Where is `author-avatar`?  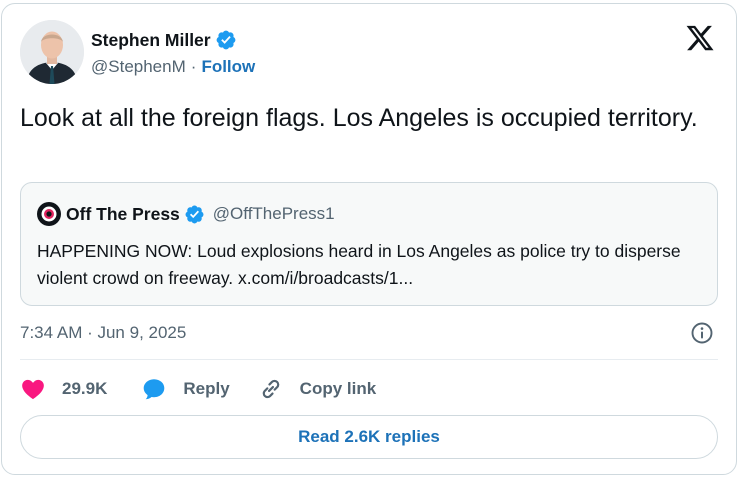 author-avatar is located at coordinates (52, 52).